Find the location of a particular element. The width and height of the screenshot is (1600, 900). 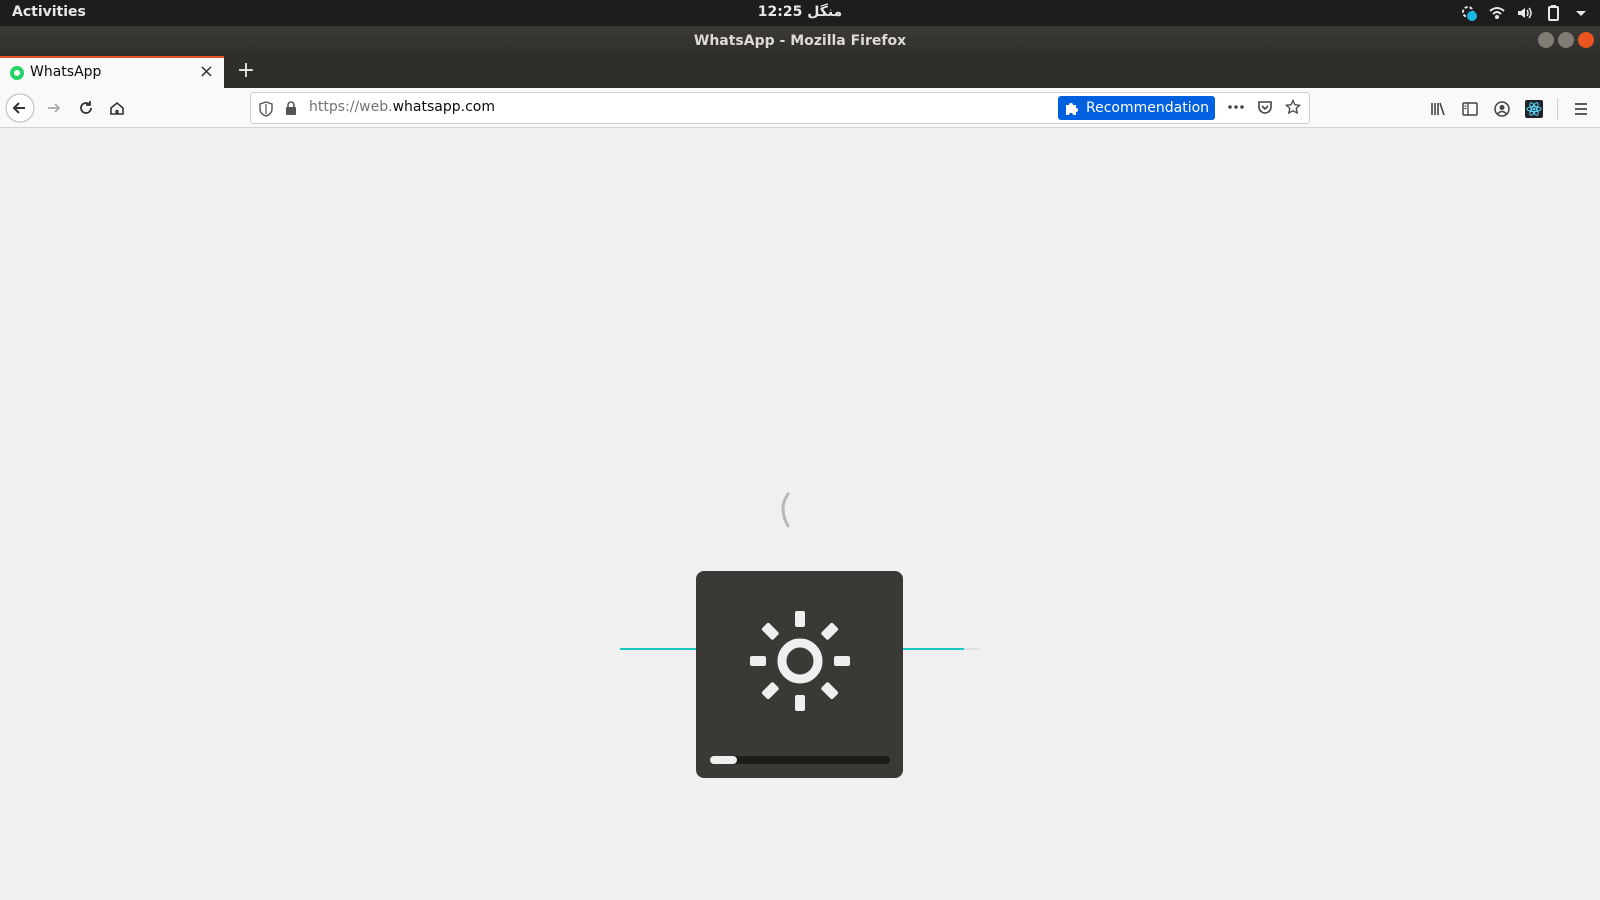

chevron-down-icon is located at coordinates (1581, 13).